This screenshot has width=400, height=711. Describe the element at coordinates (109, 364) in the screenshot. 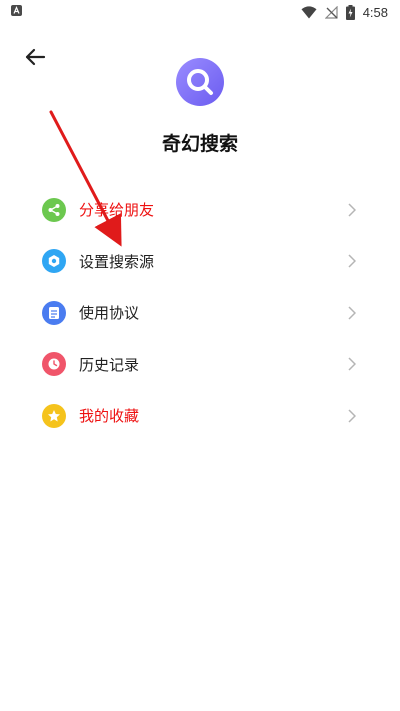

I see `menu-item-label: 历史记录` at that location.